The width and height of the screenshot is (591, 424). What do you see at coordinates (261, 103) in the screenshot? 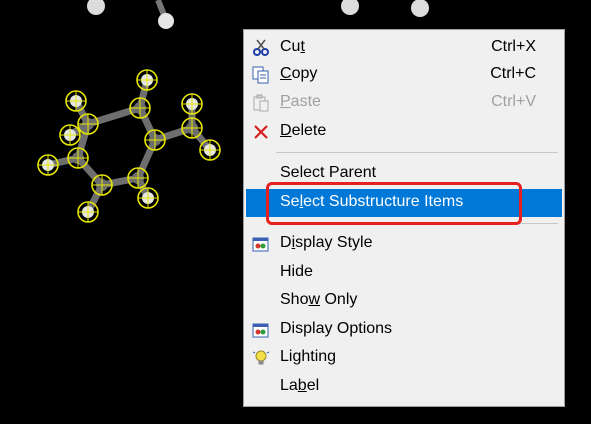
I see `paste-icon` at bounding box center [261, 103].